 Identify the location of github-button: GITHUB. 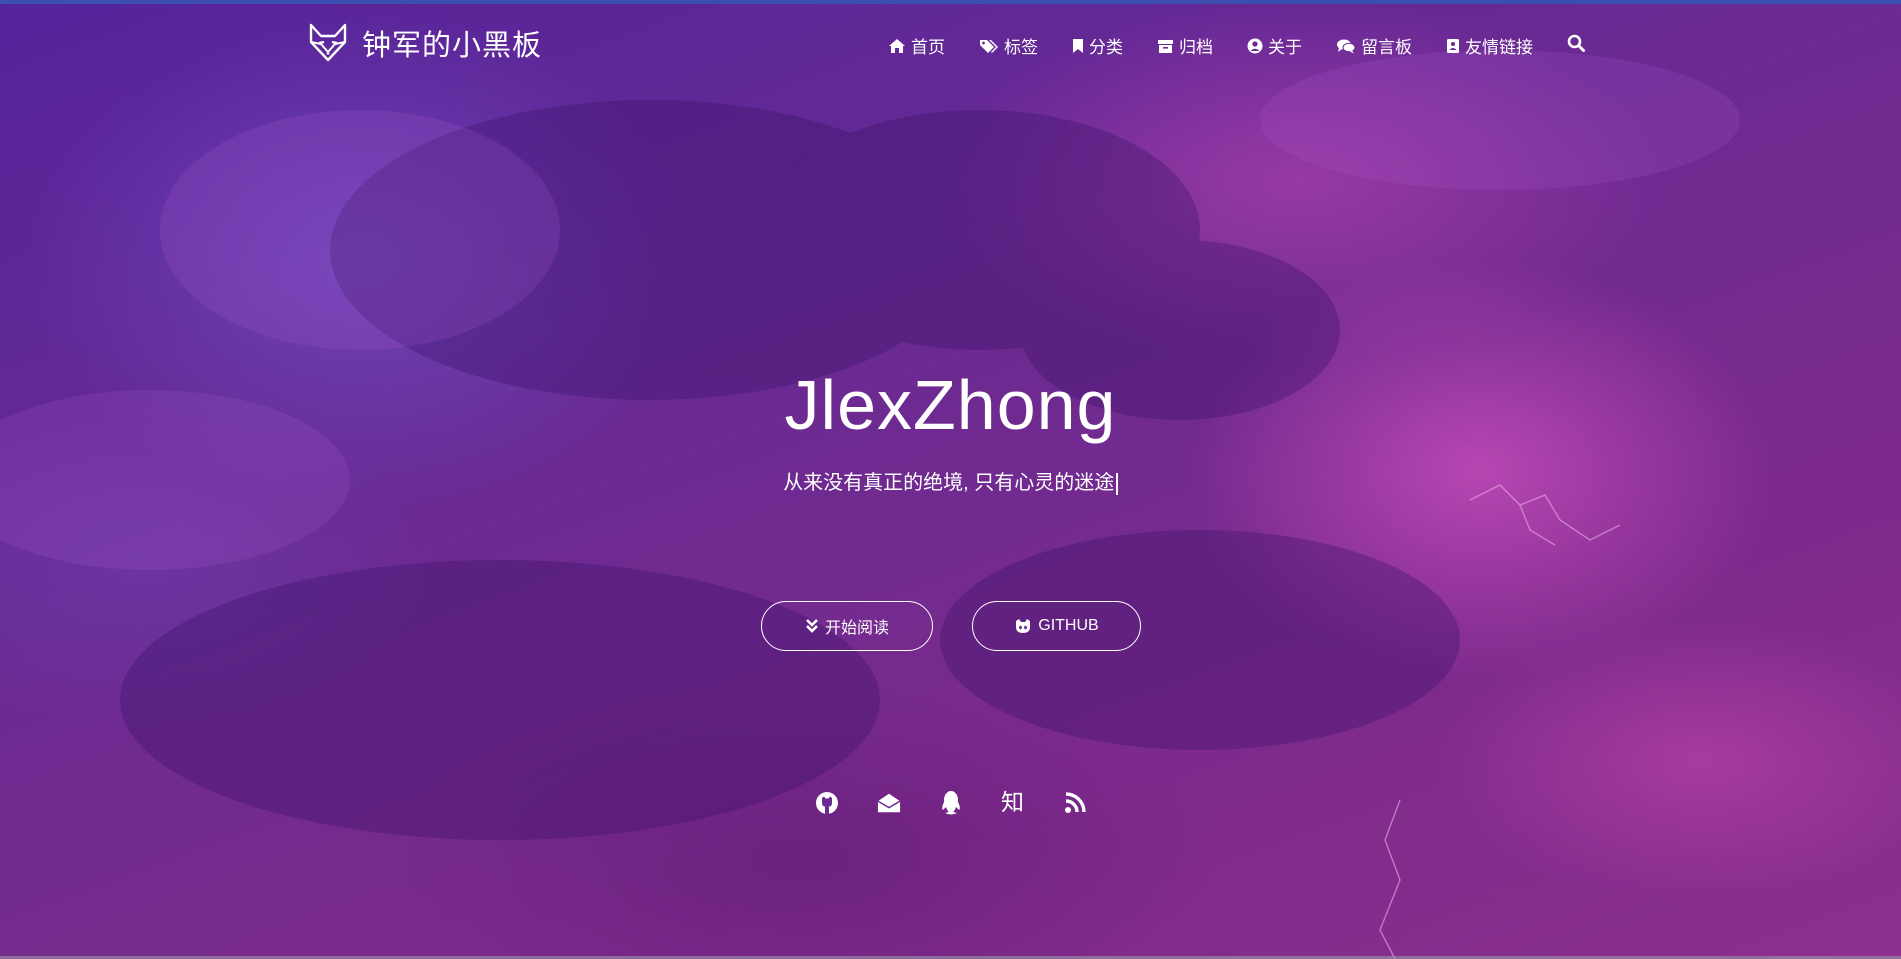
(1056, 626).